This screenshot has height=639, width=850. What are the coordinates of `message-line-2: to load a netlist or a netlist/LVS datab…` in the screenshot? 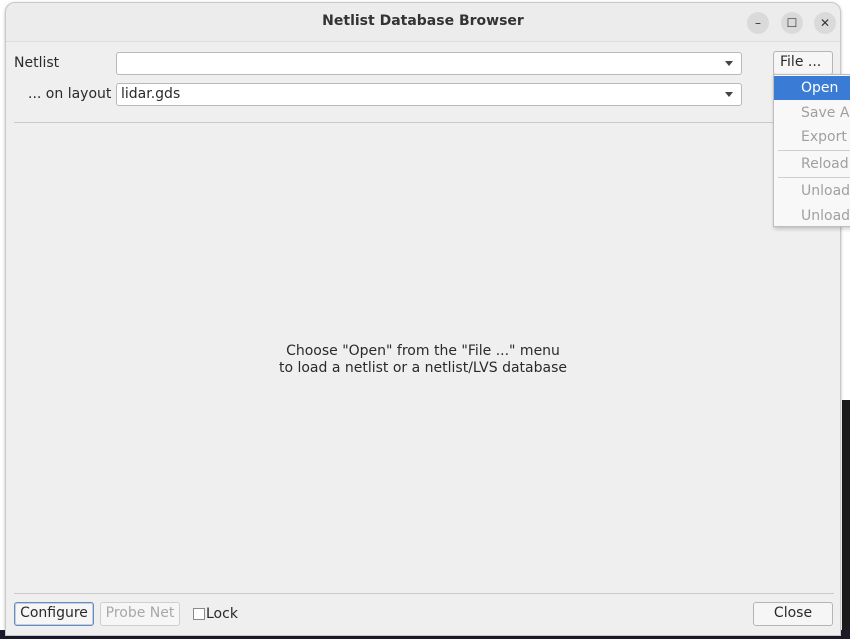 It's located at (423, 368).